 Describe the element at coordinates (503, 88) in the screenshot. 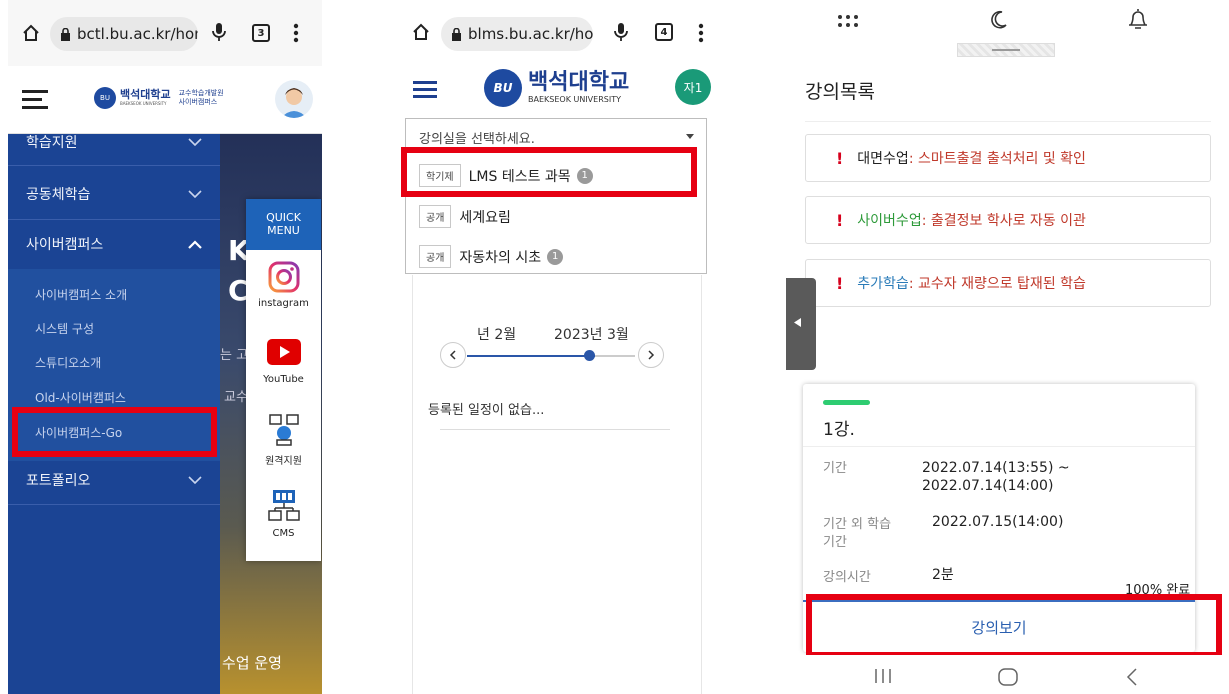

I see `bu-emblem-icon: BU` at that location.